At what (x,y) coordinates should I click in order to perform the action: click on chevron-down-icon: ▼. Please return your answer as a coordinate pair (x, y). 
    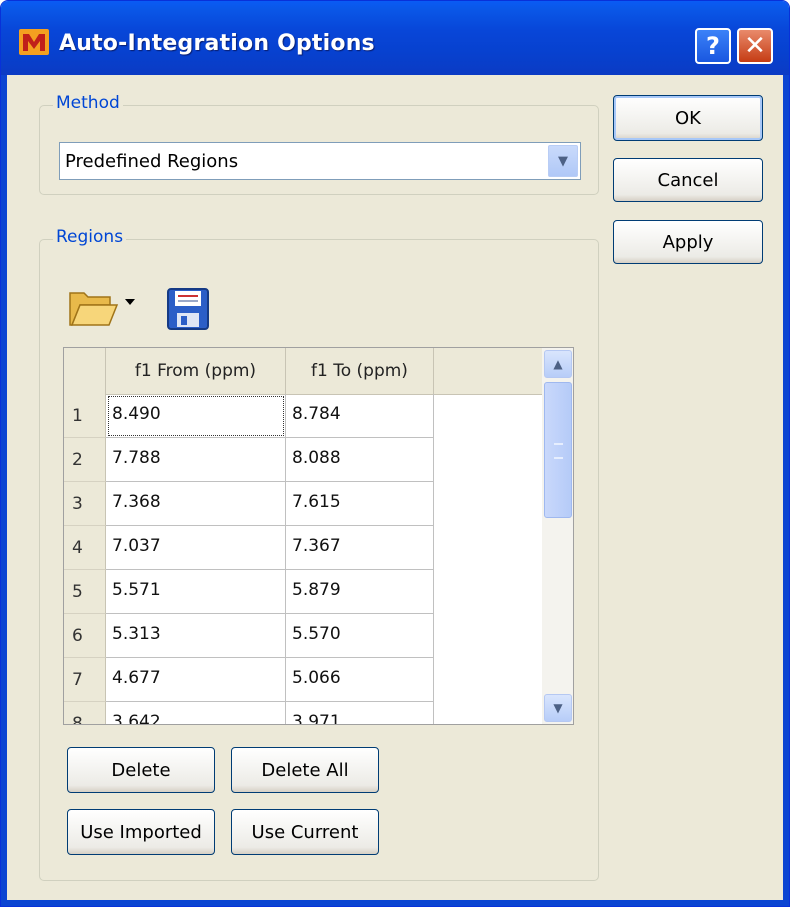
    Looking at the image, I should click on (563, 161).